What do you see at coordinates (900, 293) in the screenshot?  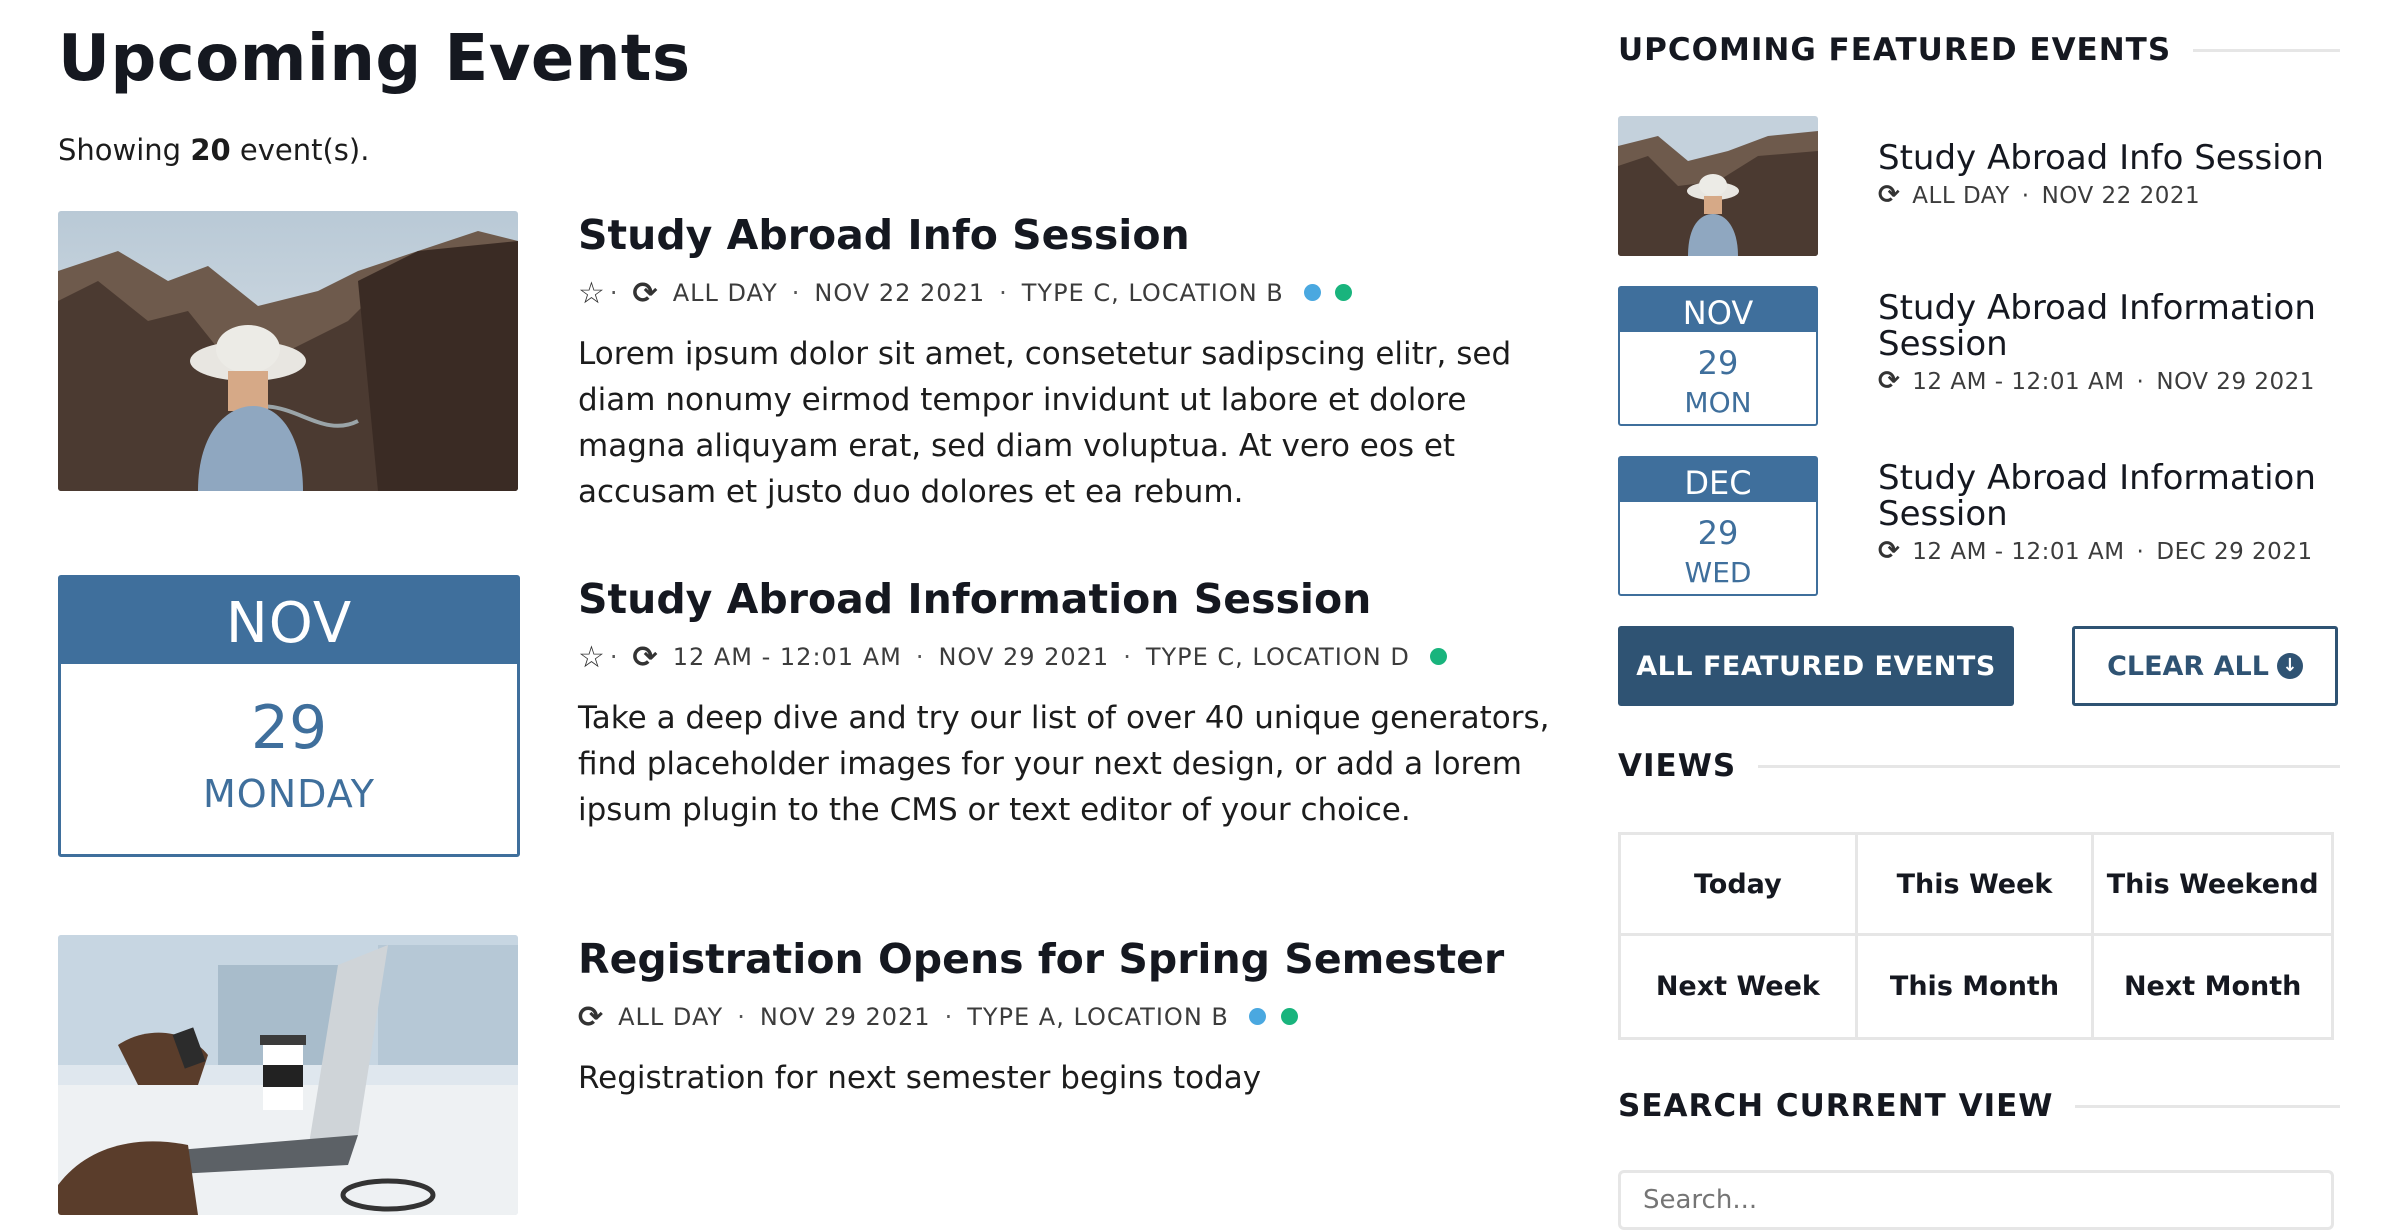 I see `event-date: NOV 22 2021` at bounding box center [900, 293].